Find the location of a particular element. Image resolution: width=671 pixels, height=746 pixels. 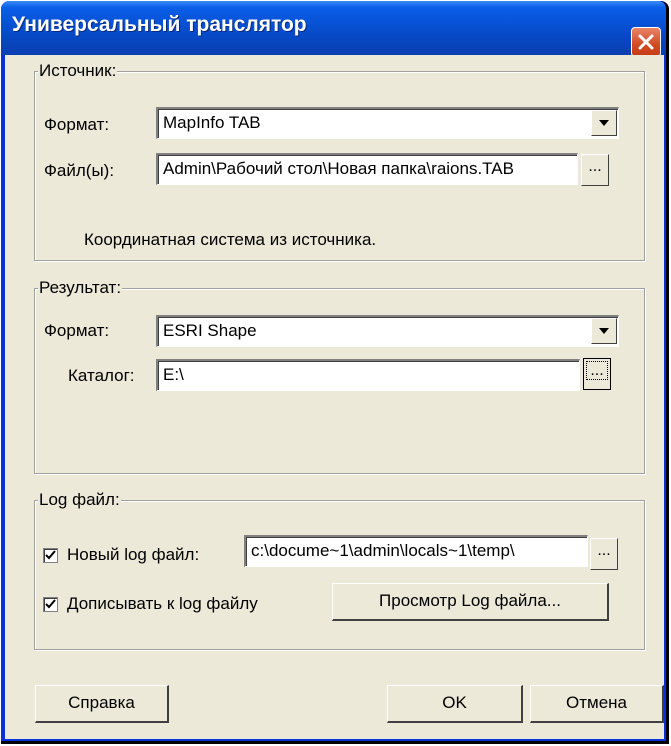

source-format-value: MapInfo TAB is located at coordinates (212, 122).